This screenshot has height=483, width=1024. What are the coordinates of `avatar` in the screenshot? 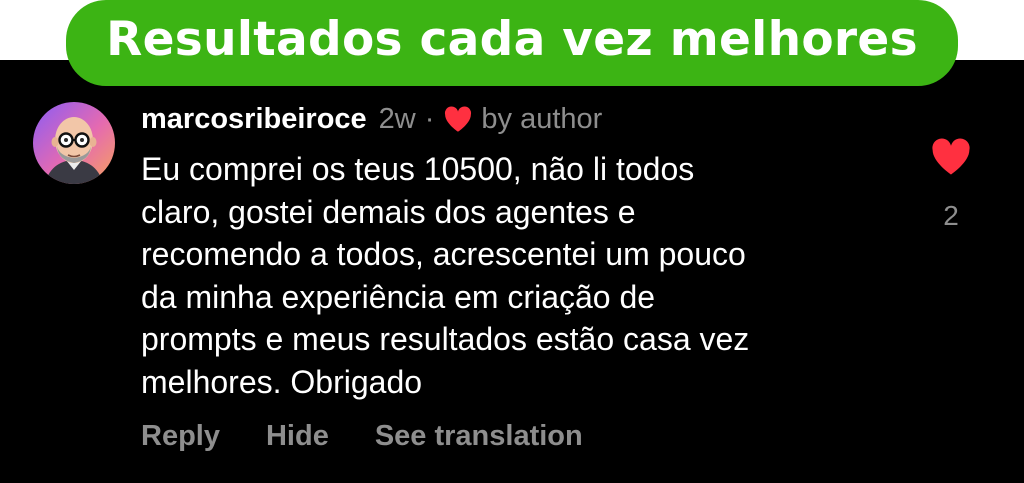 It's located at (74, 143).